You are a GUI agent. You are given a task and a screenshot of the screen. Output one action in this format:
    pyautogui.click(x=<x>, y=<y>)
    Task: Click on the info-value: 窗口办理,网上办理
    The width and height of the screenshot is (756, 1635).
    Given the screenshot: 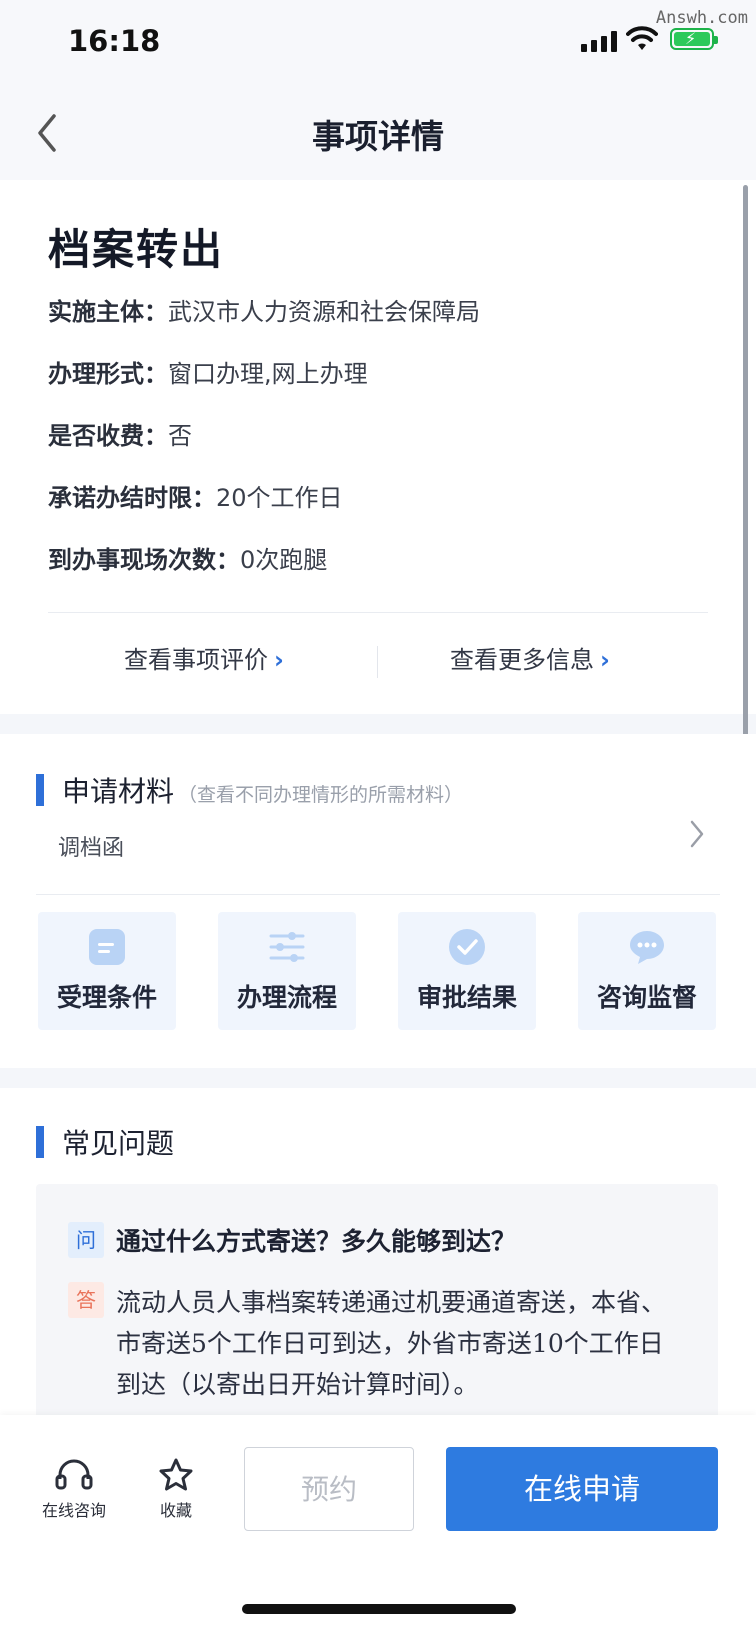 What is the action you would take?
    pyautogui.click(x=268, y=374)
    